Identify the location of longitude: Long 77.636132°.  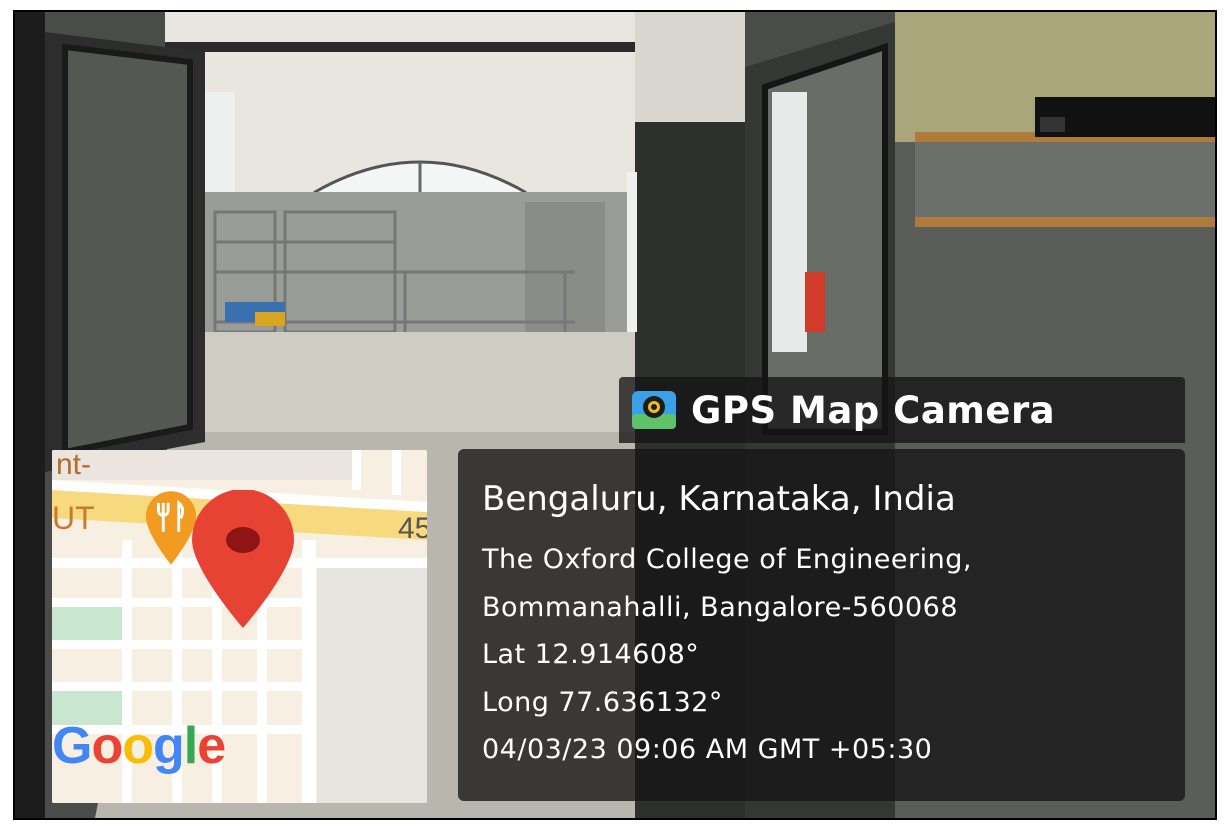
(602, 702).